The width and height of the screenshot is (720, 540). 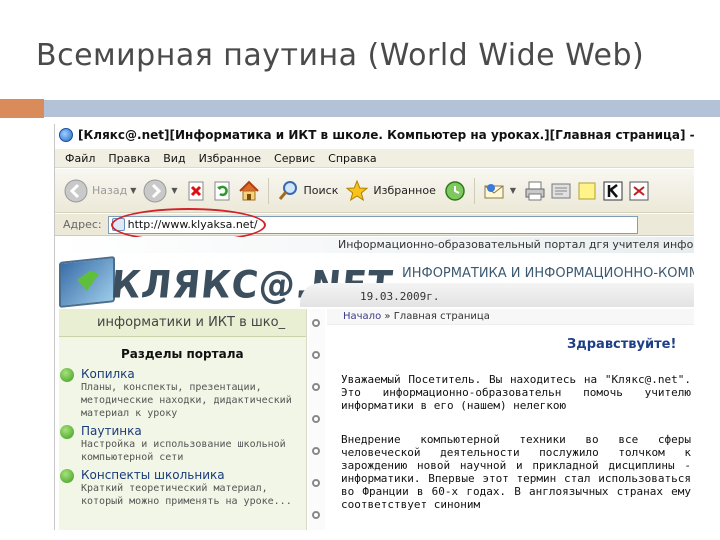 I want to click on back-label: Назад, so click(x=110, y=190).